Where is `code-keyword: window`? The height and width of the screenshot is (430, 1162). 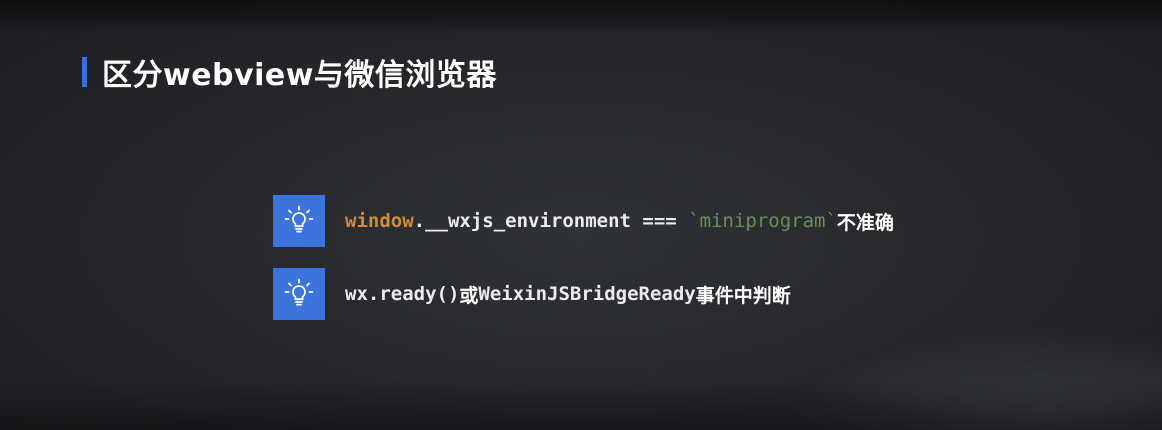 code-keyword: window is located at coordinates (379, 221).